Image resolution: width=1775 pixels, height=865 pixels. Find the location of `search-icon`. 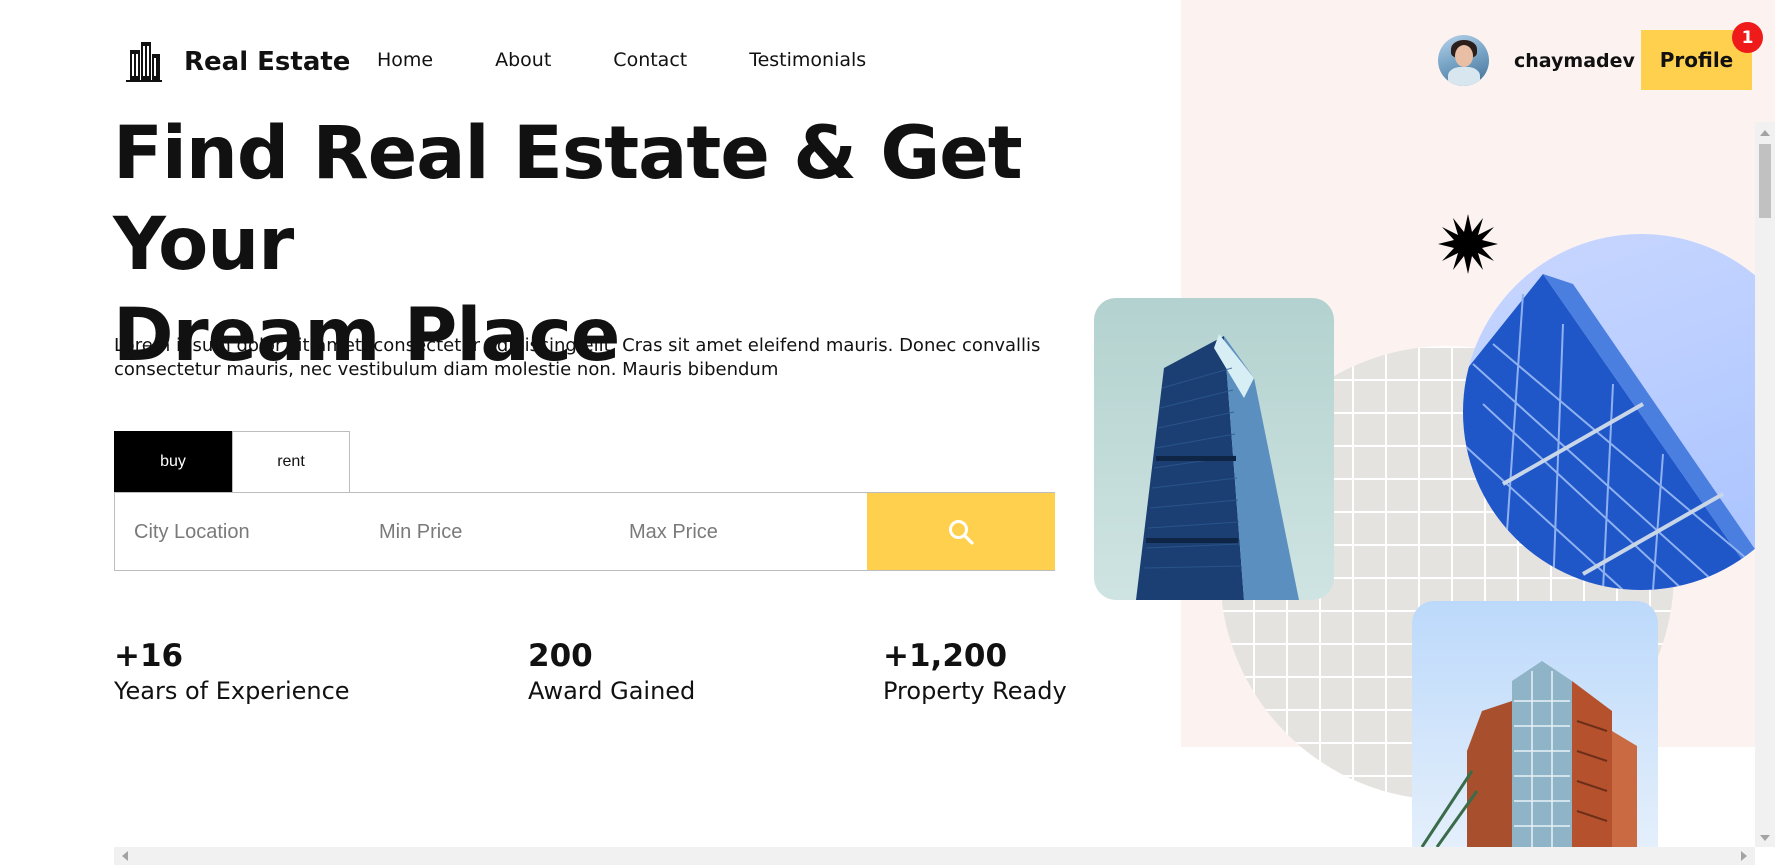

search-icon is located at coordinates (961, 532).